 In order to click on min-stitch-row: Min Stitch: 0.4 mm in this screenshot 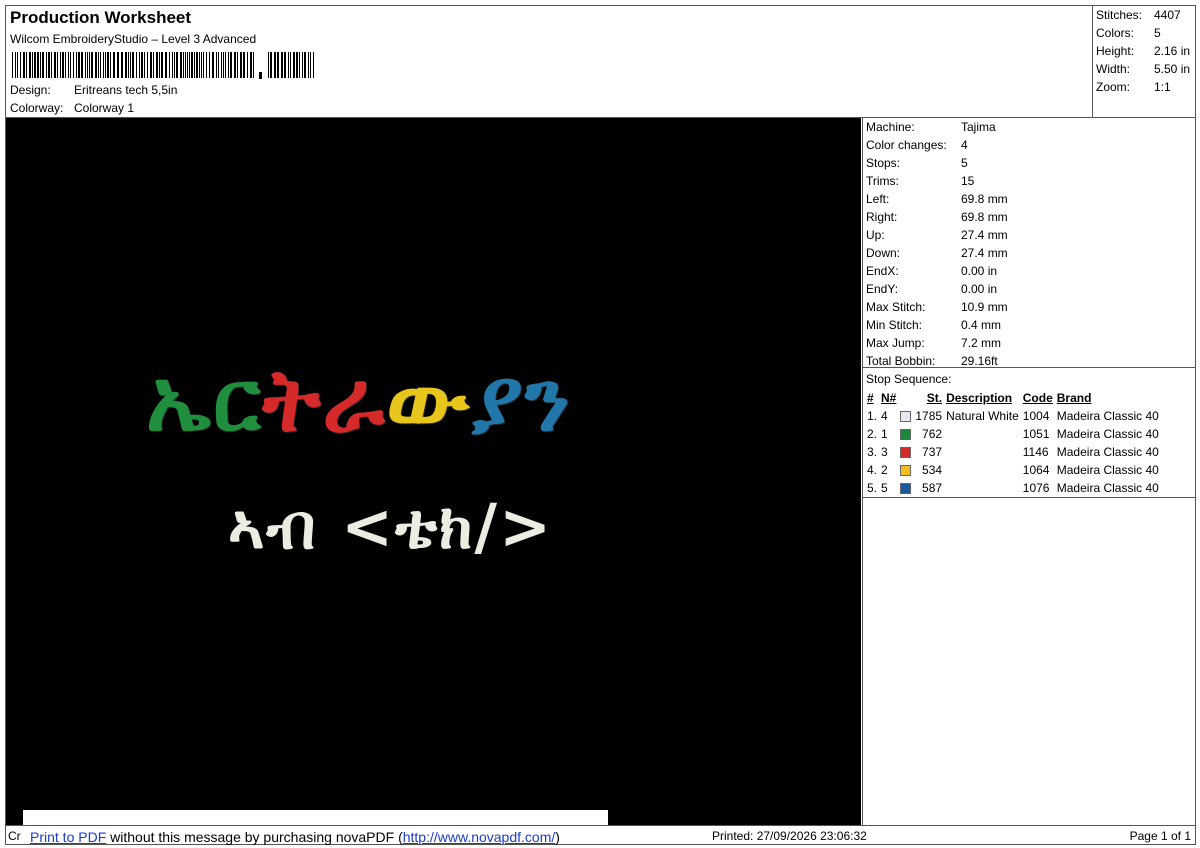, I will do `click(933, 325)`.